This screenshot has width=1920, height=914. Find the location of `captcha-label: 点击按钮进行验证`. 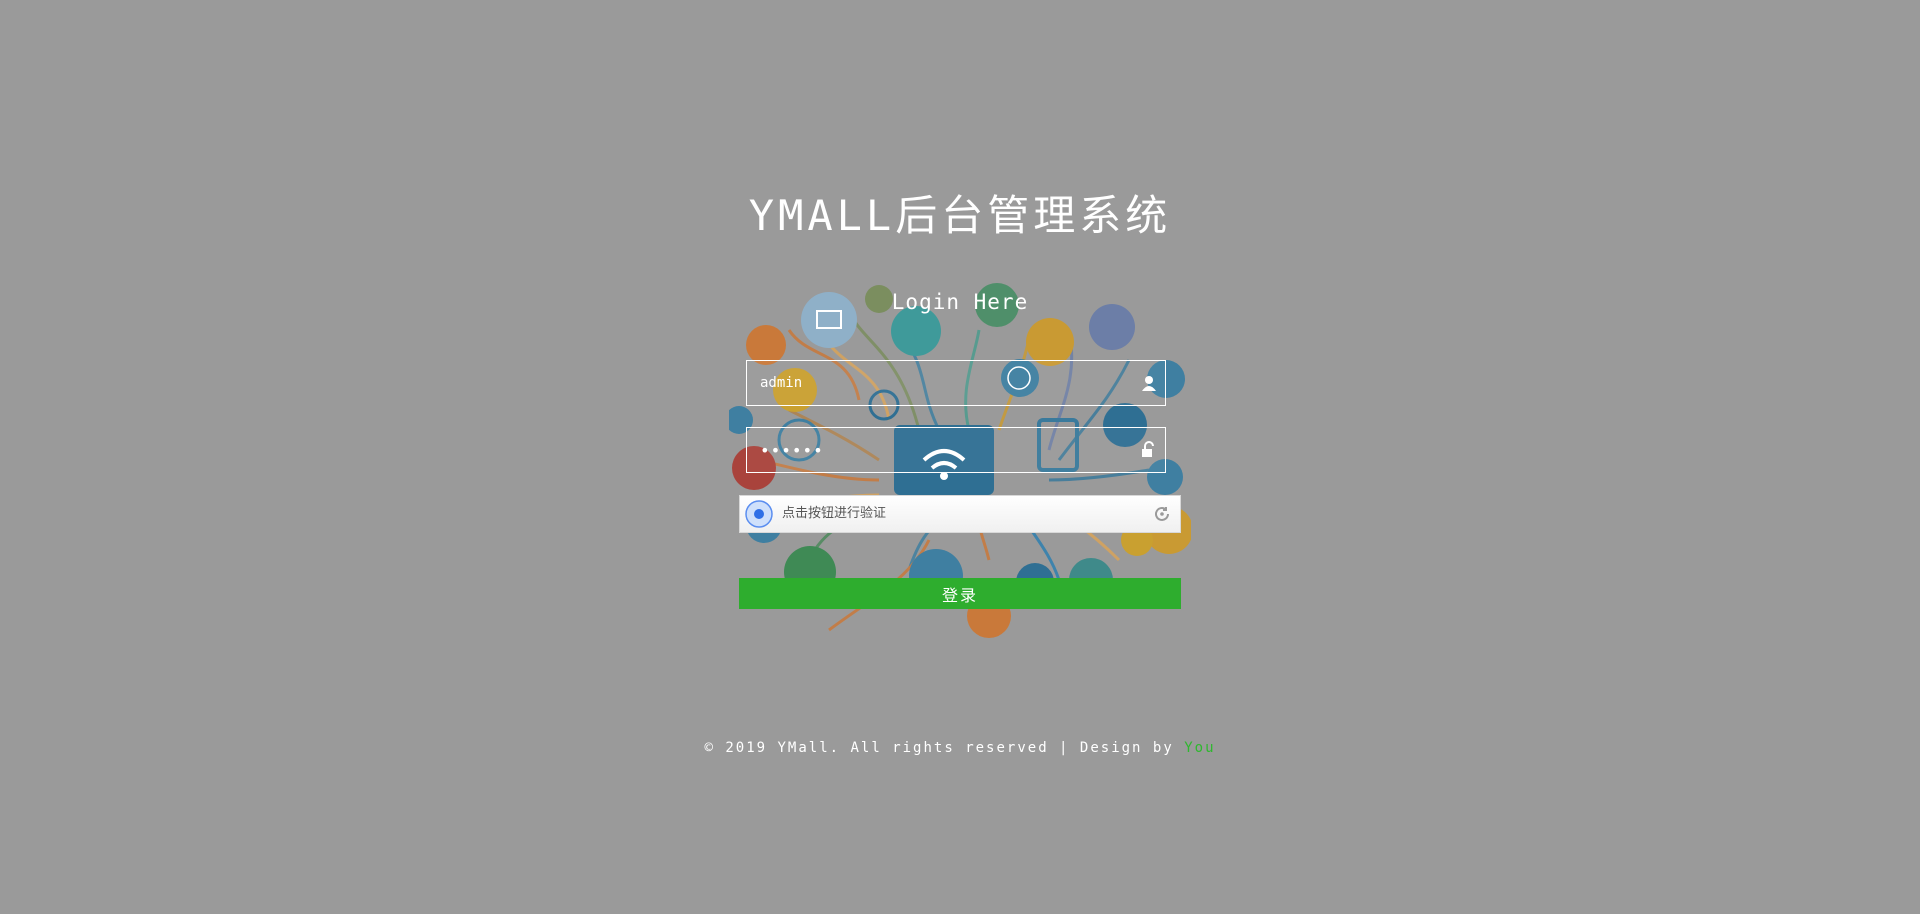

captcha-label: 点击按钮进行验证 is located at coordinates (834, 513).